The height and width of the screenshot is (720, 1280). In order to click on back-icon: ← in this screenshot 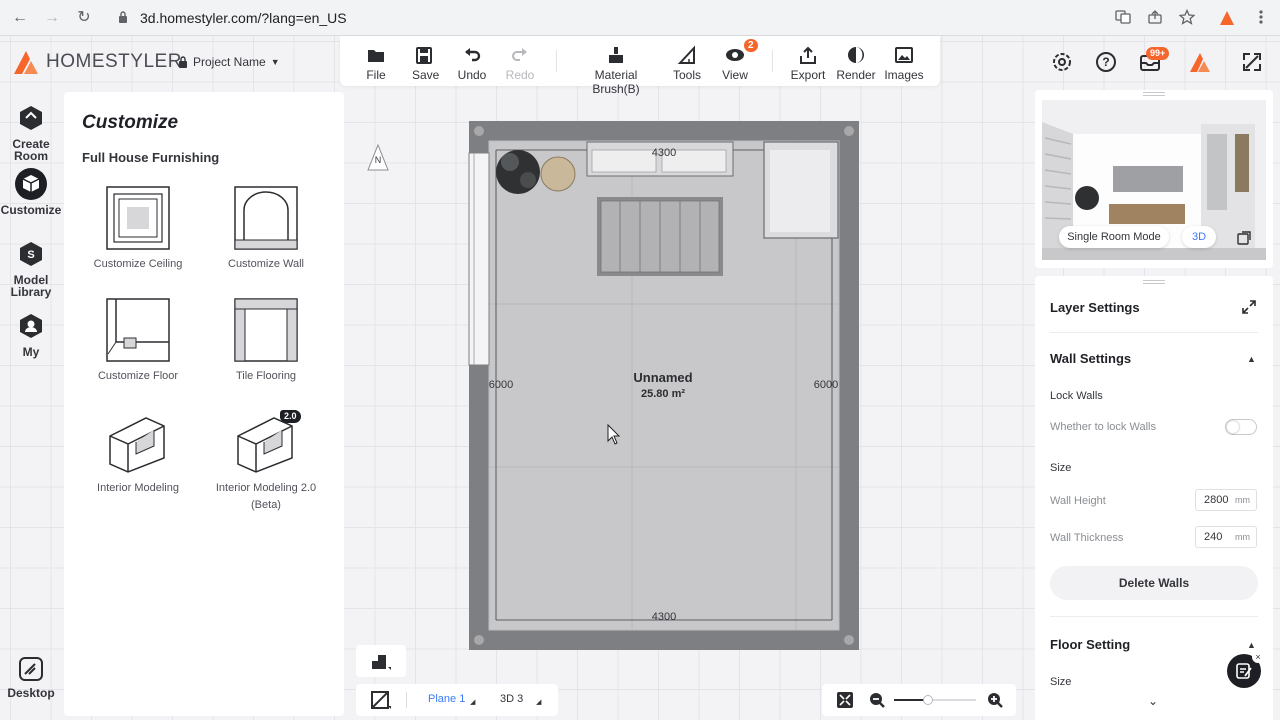, I will do `click(20, 18)`.